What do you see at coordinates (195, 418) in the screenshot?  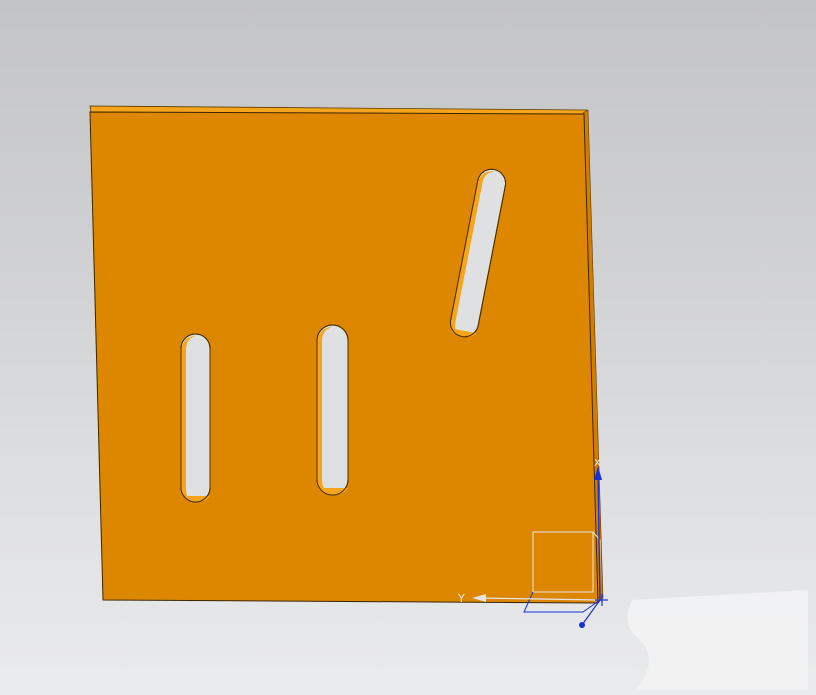 I see `slot-left` at bounding box center [195, 418].